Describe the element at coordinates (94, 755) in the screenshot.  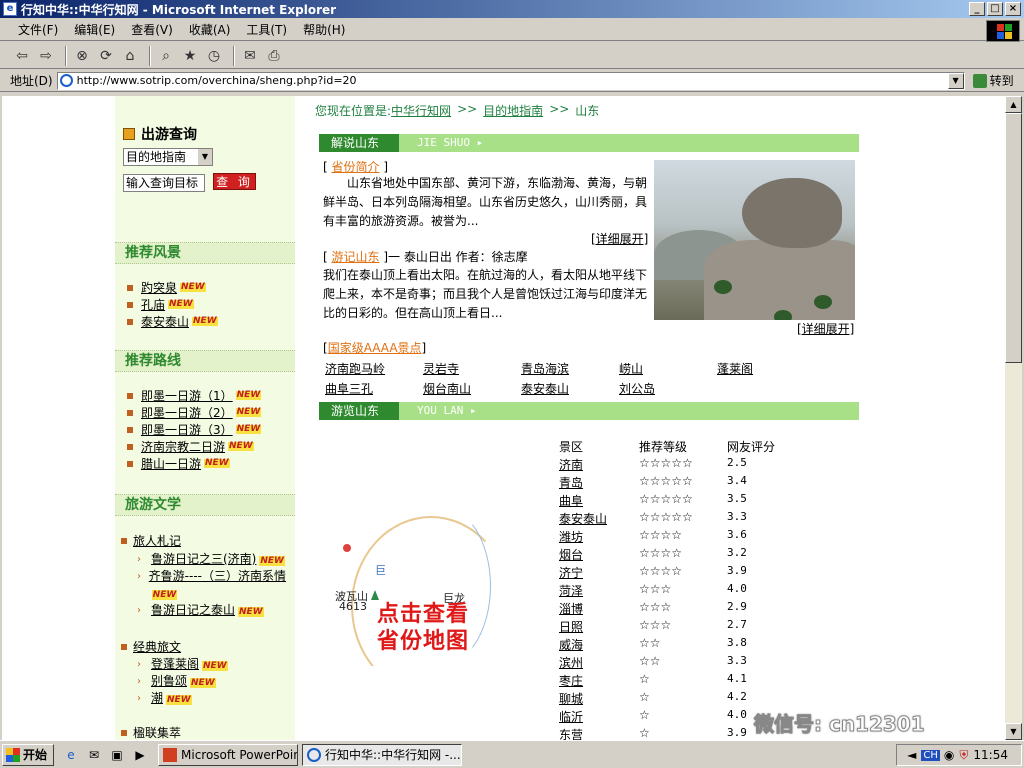
I see `outlook-quicklaunch-icon: ✉` at that location.